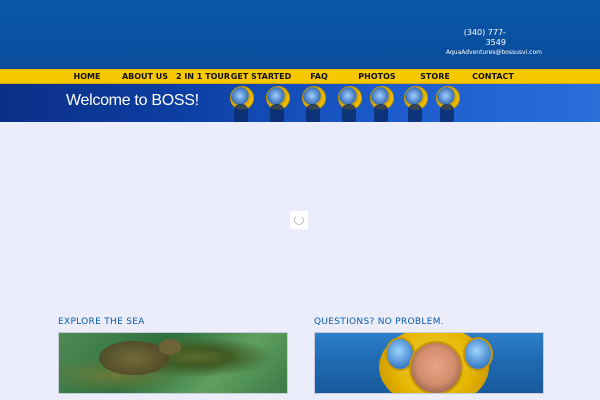  I want to click on nav-item-photos: PHOTOS, so click(376, 77).